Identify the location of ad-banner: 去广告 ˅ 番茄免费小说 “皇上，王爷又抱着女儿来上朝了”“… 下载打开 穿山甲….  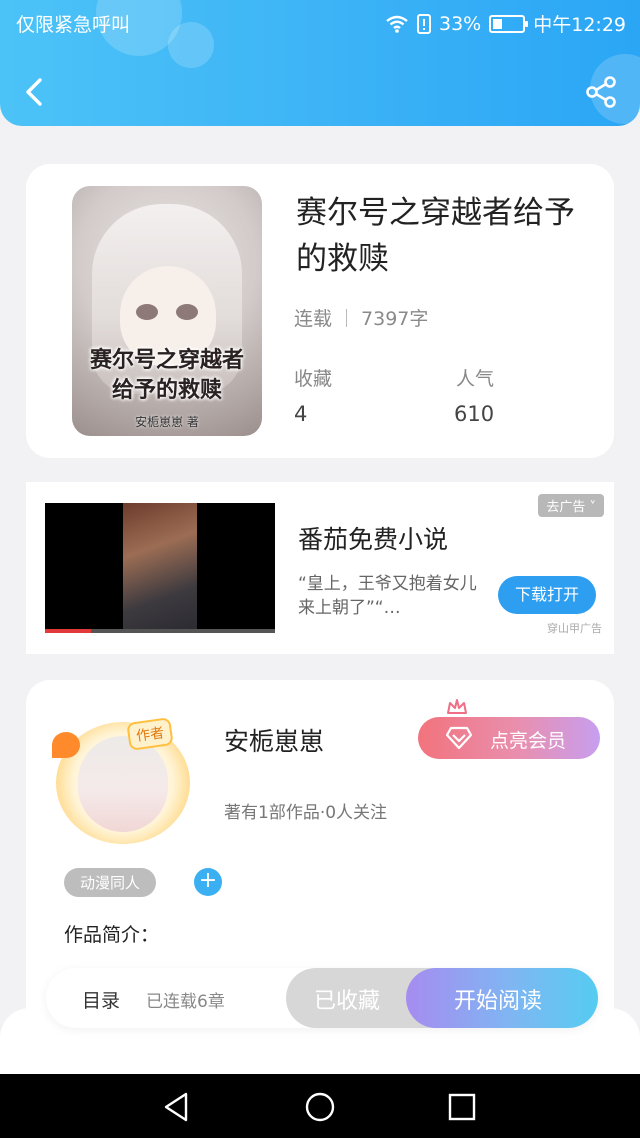
(320, 568).